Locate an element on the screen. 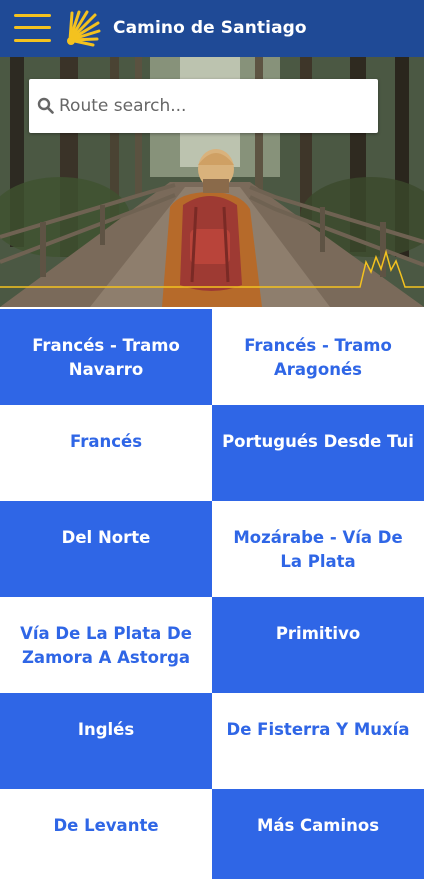 The width and height of the screenshot is (424, 879). app-title: Camino de Santiago is located at coordinates (210, 28).